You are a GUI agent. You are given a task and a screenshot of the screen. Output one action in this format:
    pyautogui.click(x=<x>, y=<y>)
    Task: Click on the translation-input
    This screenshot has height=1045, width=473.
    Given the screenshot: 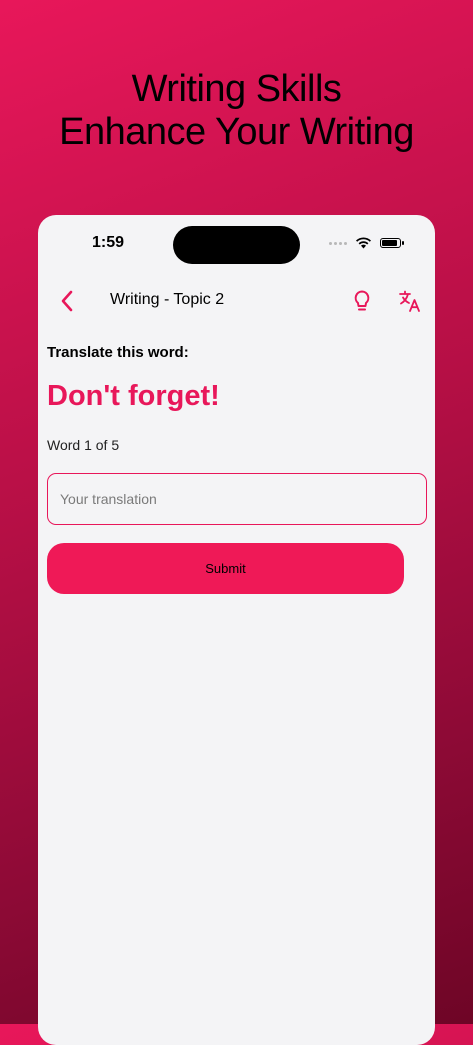 What is the action you would take?
    pyautogui.click(x=237, y=499)
    